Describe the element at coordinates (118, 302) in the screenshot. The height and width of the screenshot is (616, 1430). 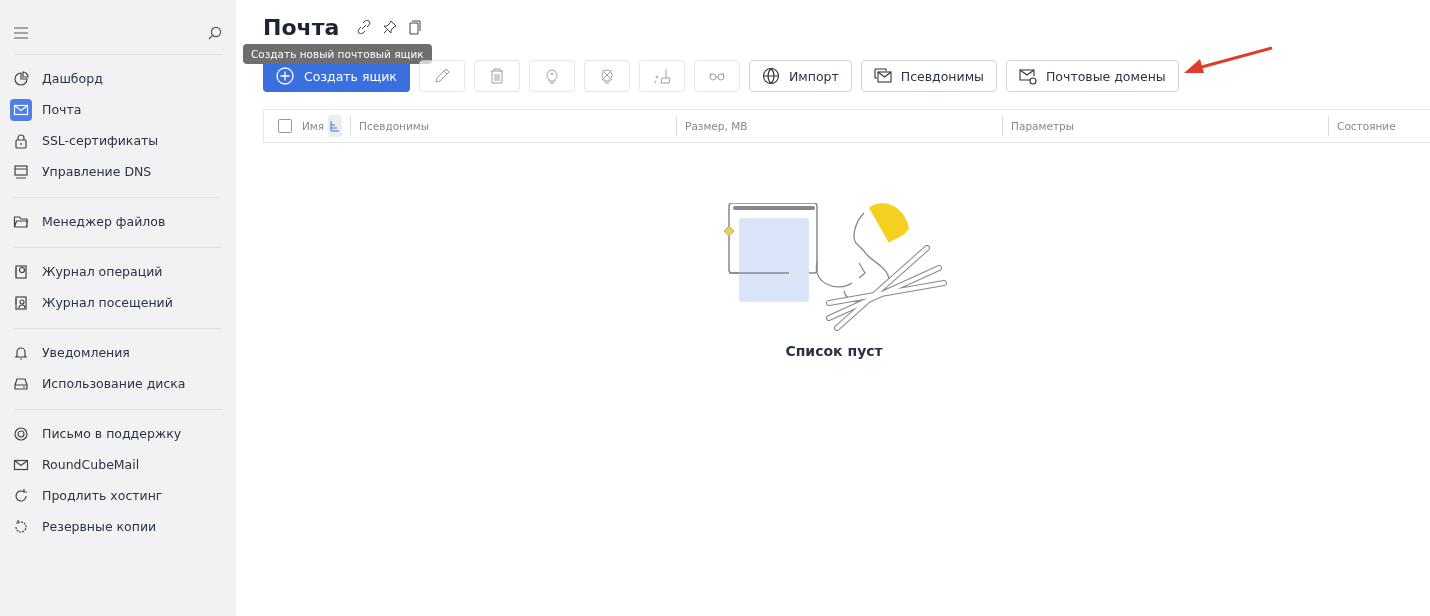
I see `sidebar-item: Журнал посещений` at that location.